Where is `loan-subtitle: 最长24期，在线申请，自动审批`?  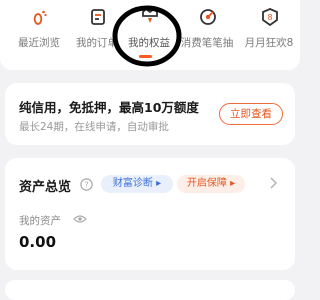 loan-subtitle: 最长24期，在线申请，自动审批 is located at coordinates (94, 127).